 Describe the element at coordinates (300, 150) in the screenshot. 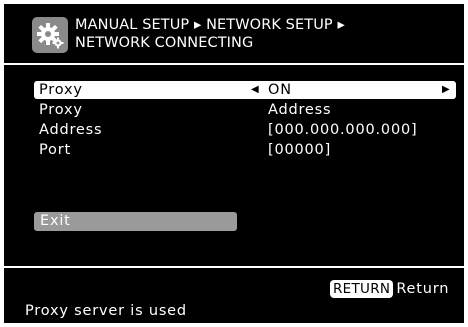

I see `menu-row-value: [00000]` at that location.